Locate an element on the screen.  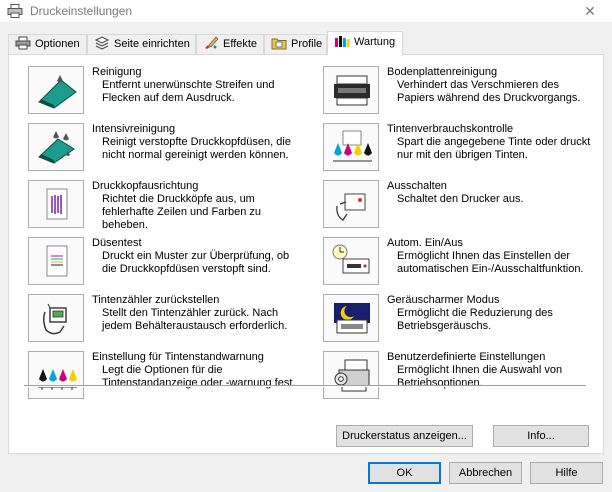
tab-seite-einrichten: Seite einrichten is located at coordinates (141, 44).